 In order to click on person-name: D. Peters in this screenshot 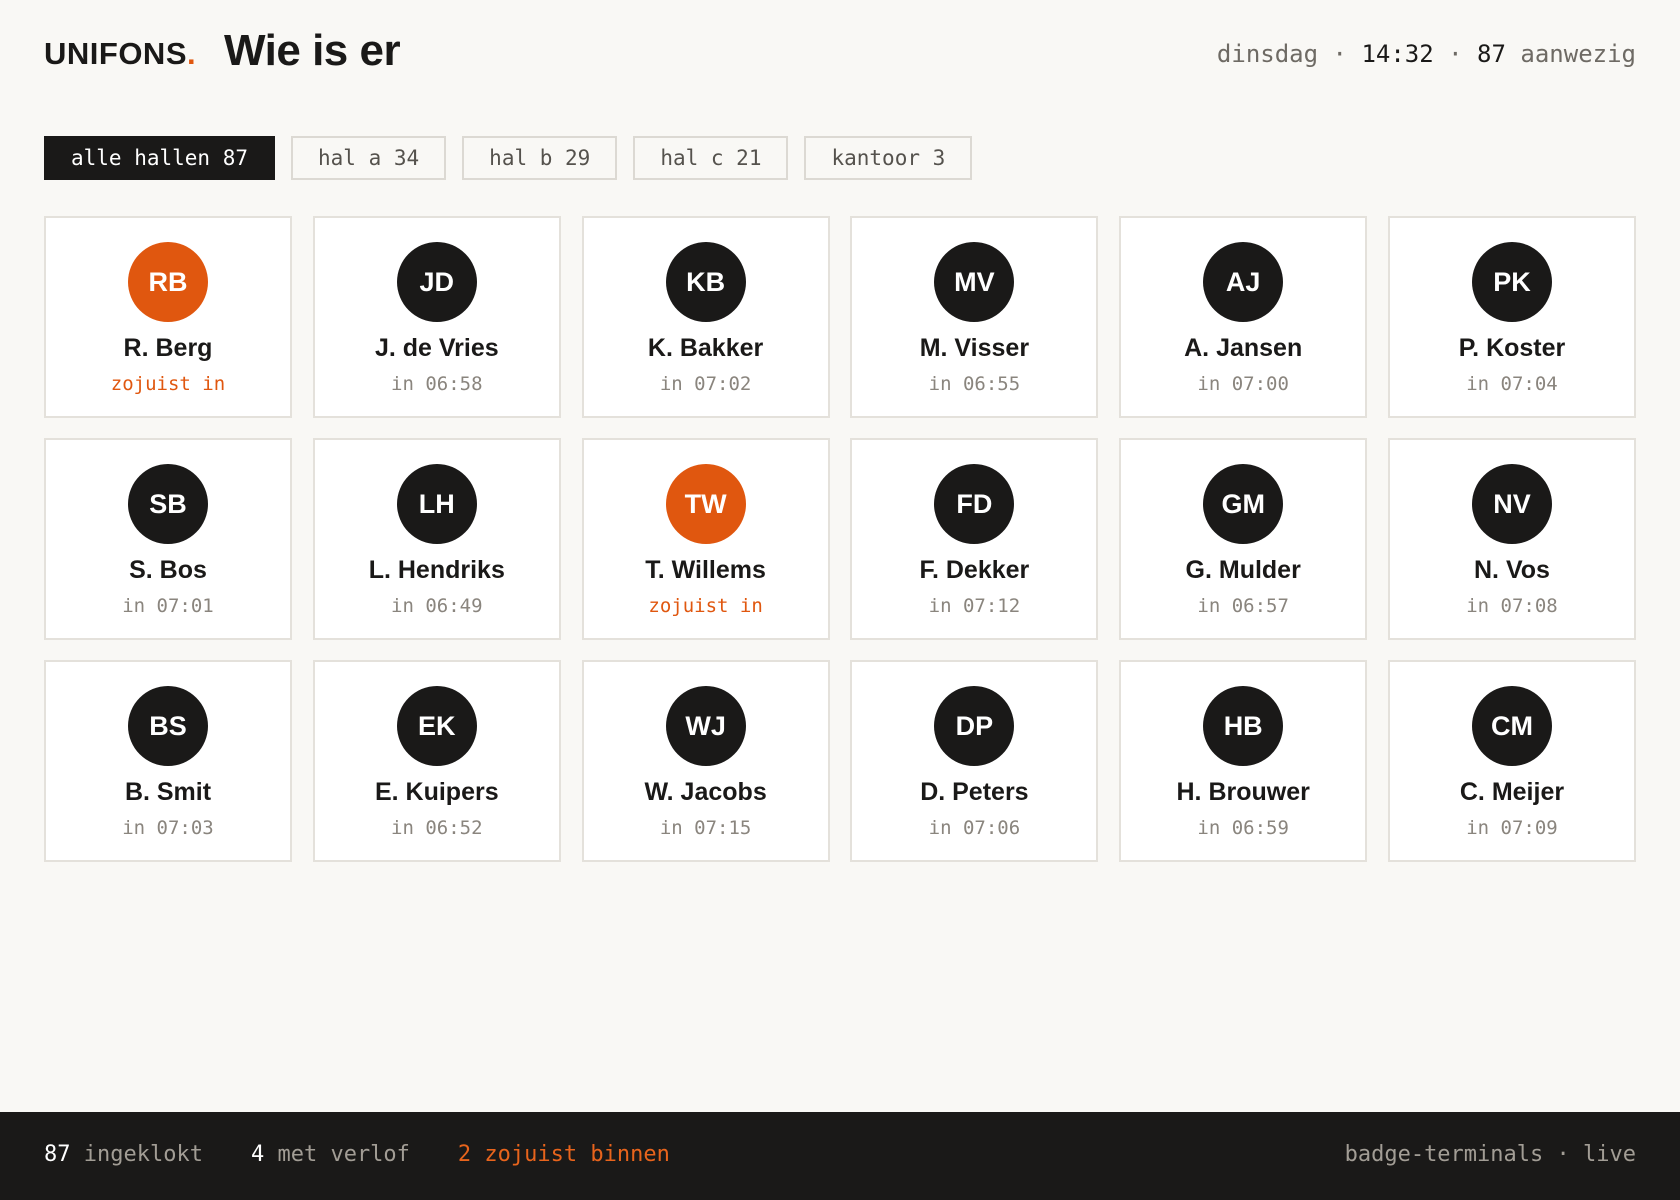, I will do `click(974, 792)`.